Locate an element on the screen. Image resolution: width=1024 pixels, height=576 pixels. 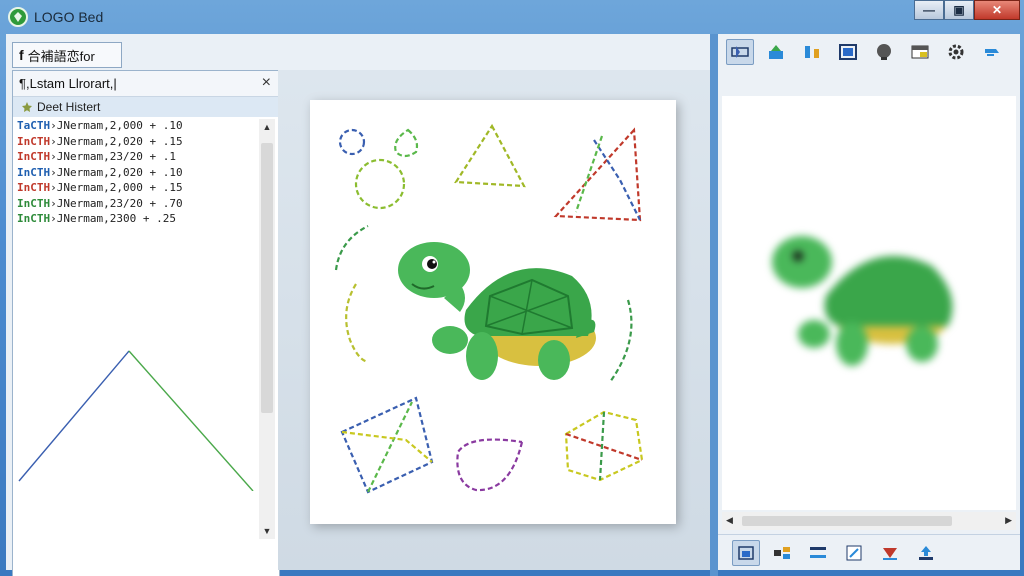
scroll-up-arrow: ▲ is located at coordinates (267, 127).